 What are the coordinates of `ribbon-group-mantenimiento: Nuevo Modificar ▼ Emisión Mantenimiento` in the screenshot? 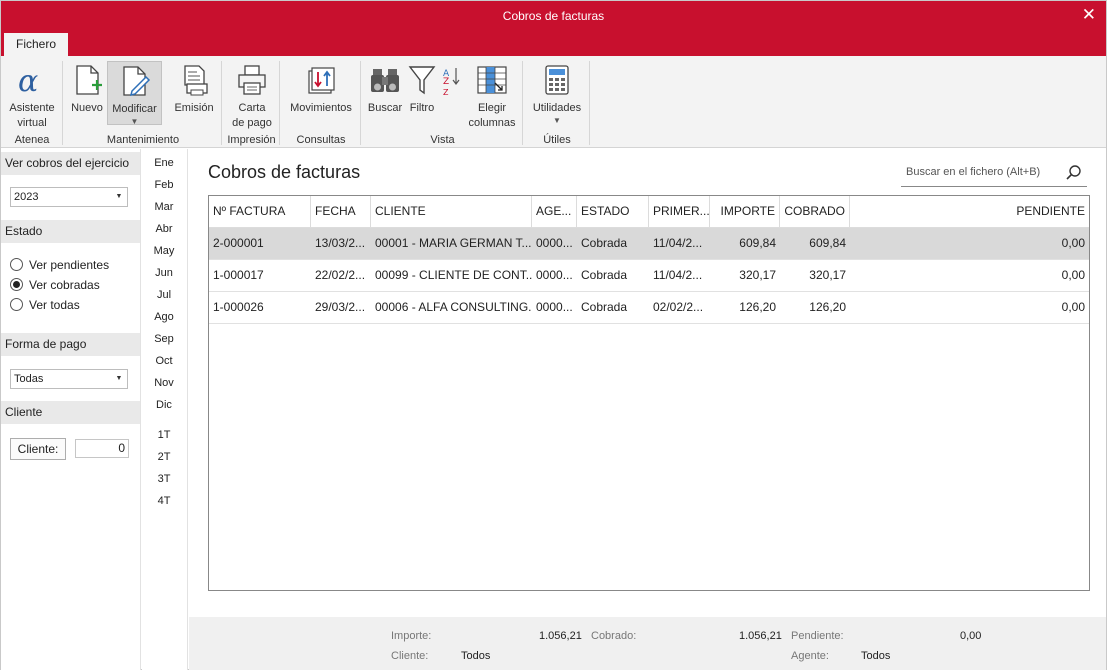 It's located at (143, 103).